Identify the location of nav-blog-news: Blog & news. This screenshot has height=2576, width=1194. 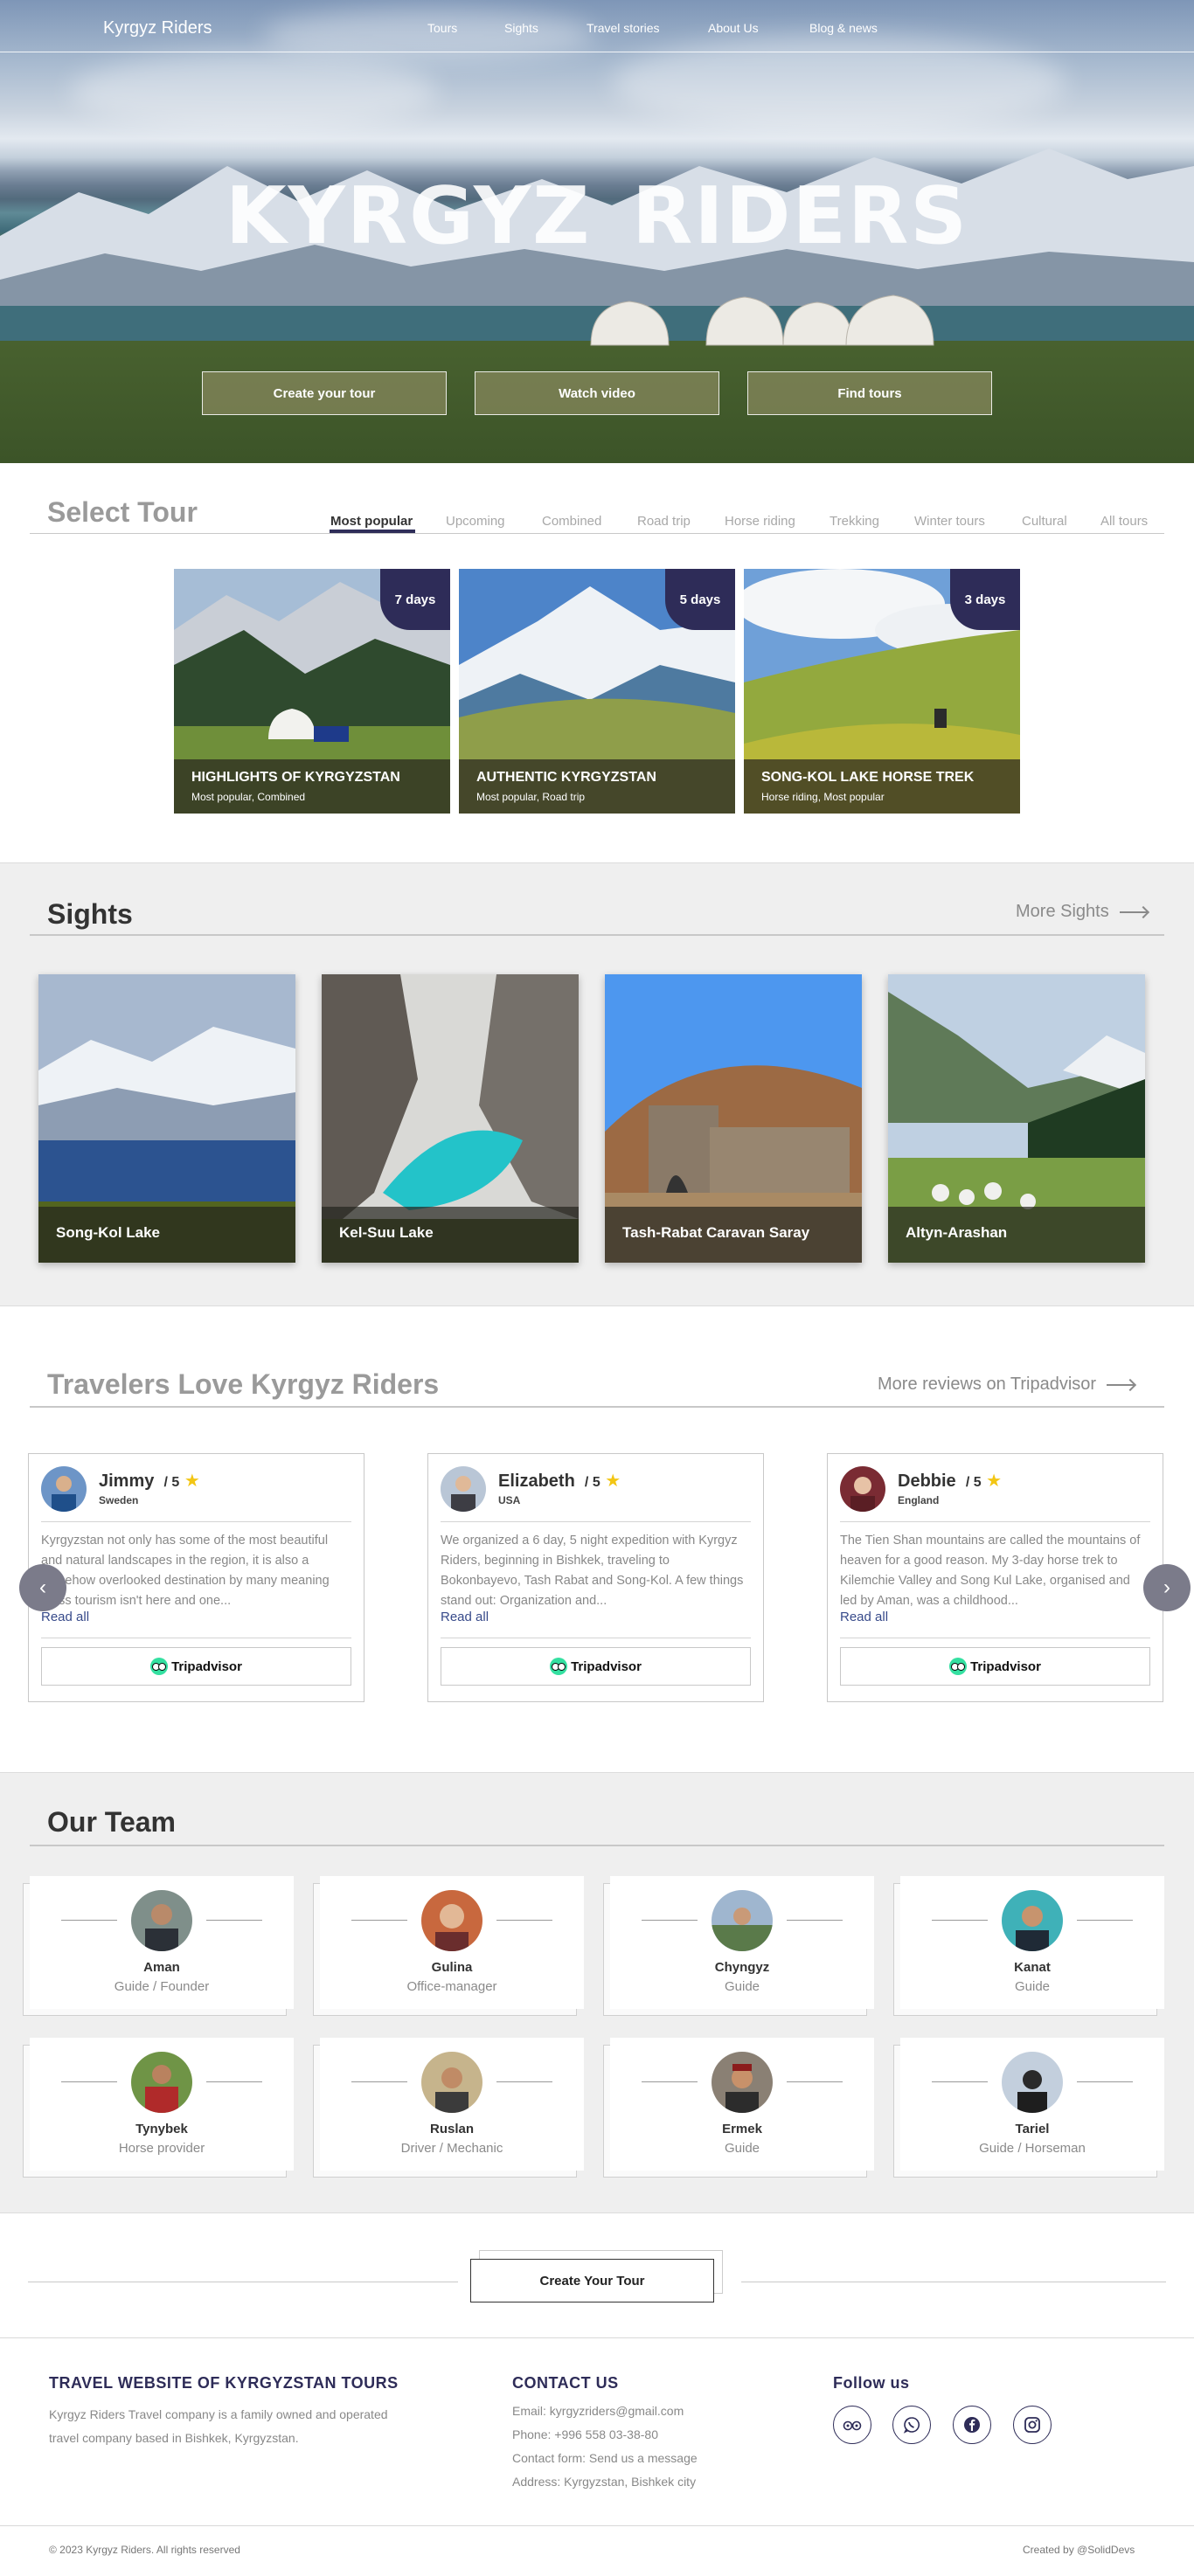
(844, 28).